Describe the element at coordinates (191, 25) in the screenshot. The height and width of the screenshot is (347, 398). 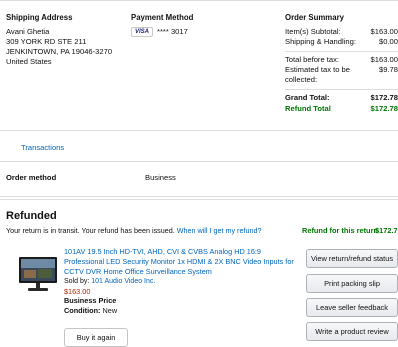
I see `payment-method: Payment Method VISA **** 3017` at that location.